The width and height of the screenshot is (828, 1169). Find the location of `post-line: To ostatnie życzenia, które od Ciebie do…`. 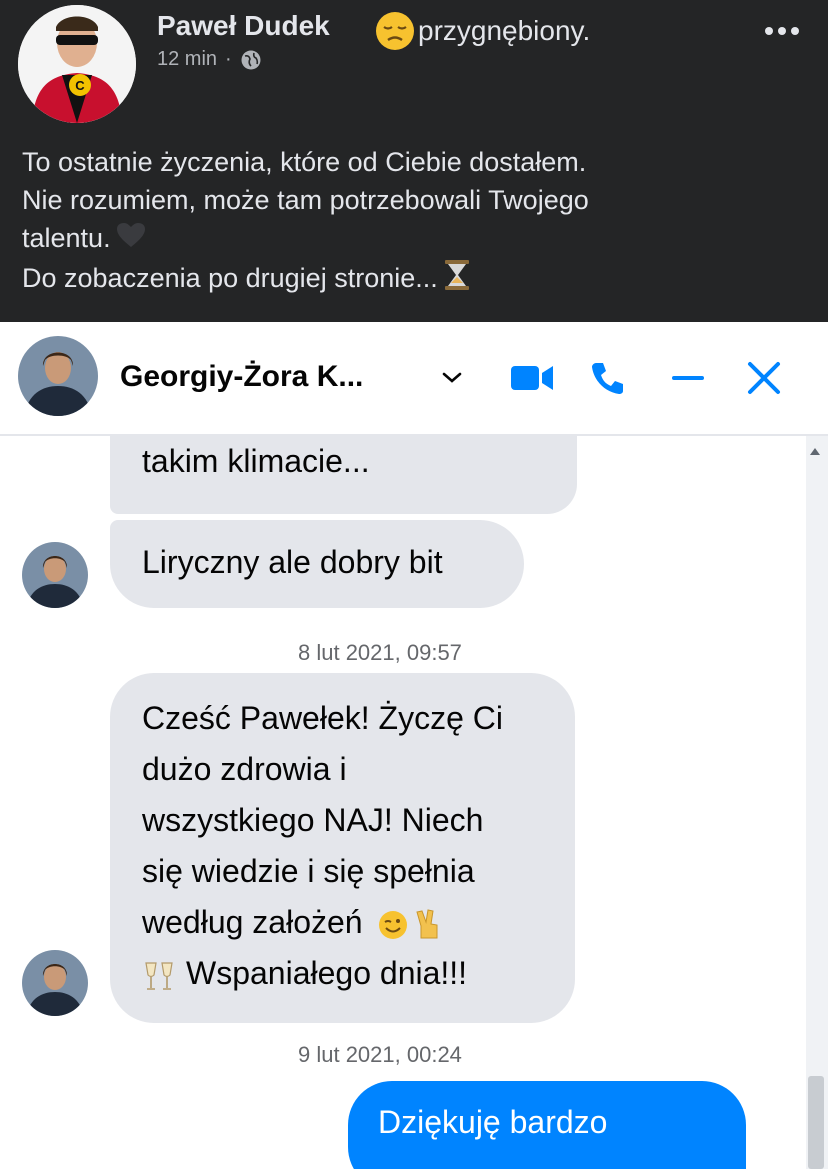

post-line: To ostatnie życzenia, które od Ciebie do… is located at coordinates (304, 162).